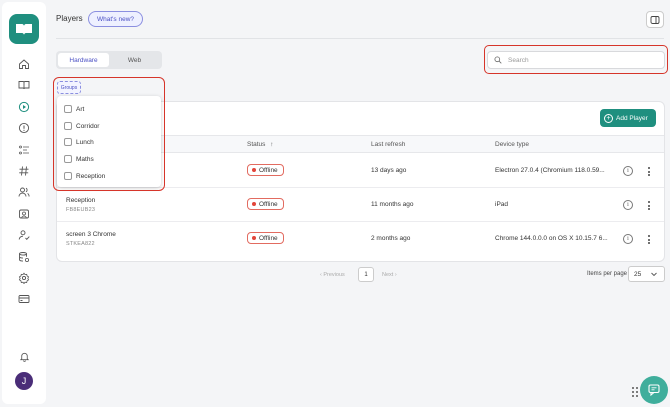 Image resolution: width=670 pixels, height=407 pixels. I want to click on row-divider, so click(360, 221).